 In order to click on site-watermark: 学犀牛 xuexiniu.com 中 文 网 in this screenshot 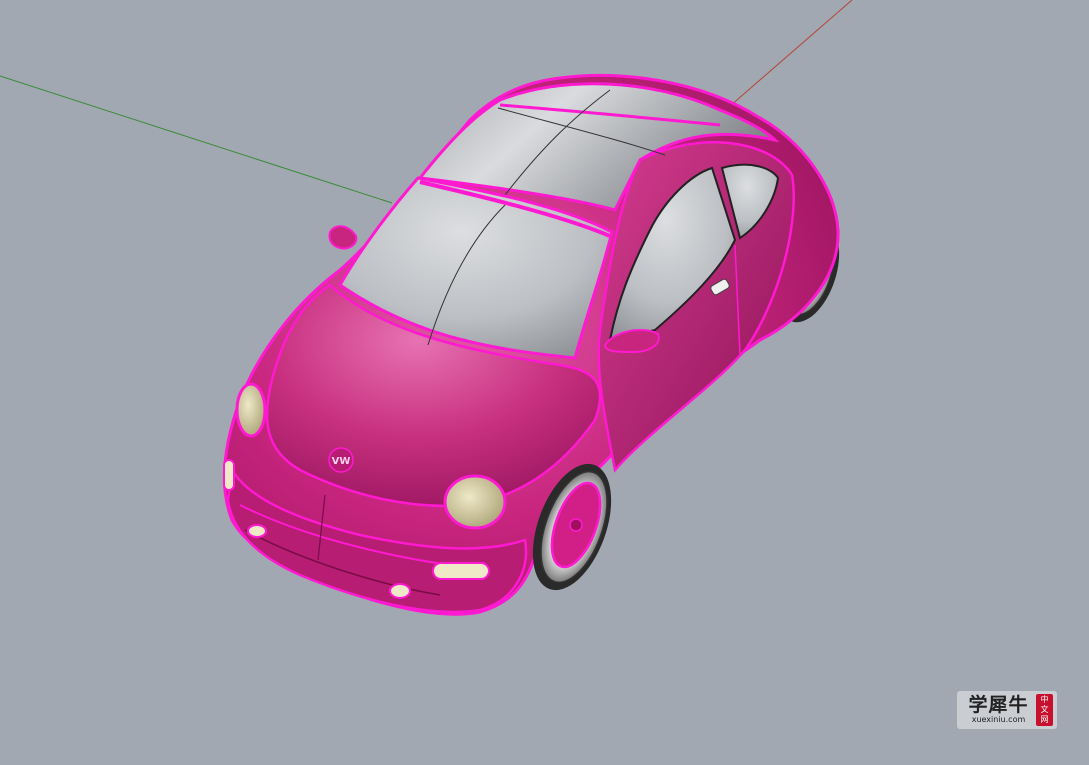, I will do `click(1007, 710)`.